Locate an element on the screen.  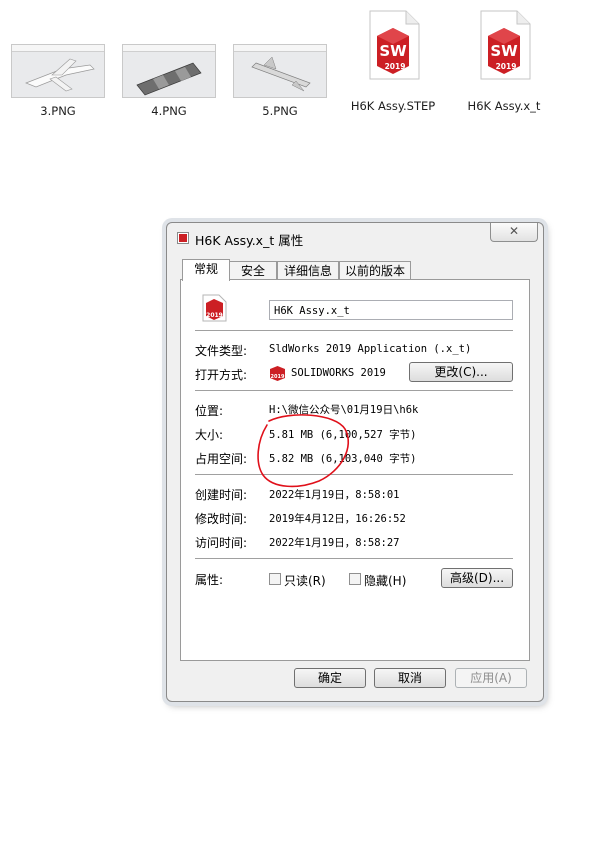
file-name: H6K Assy.STEP is located at coordinates (393, 106).